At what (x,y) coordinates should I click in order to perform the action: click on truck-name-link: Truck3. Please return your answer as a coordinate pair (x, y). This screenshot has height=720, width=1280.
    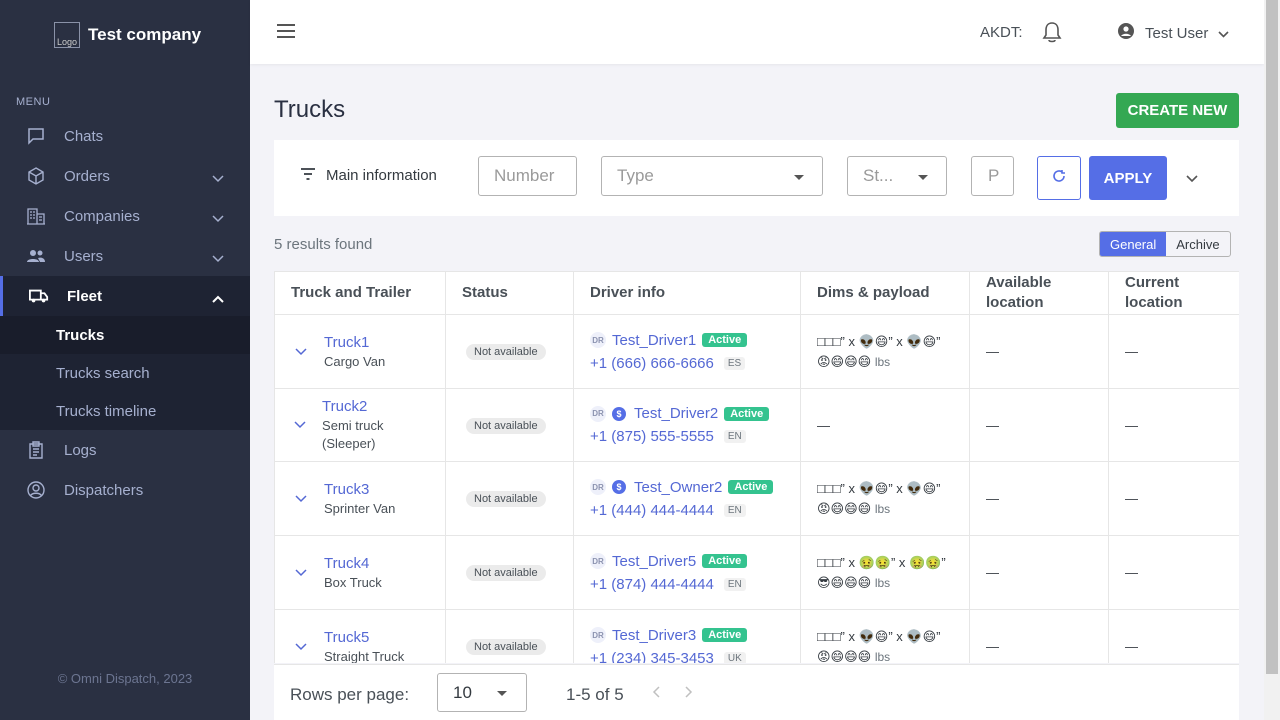
    Looking at the image, I should click on (359, 490).